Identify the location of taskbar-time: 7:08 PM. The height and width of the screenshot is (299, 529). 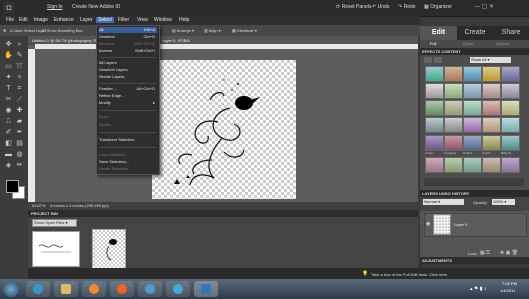
(509, 283).